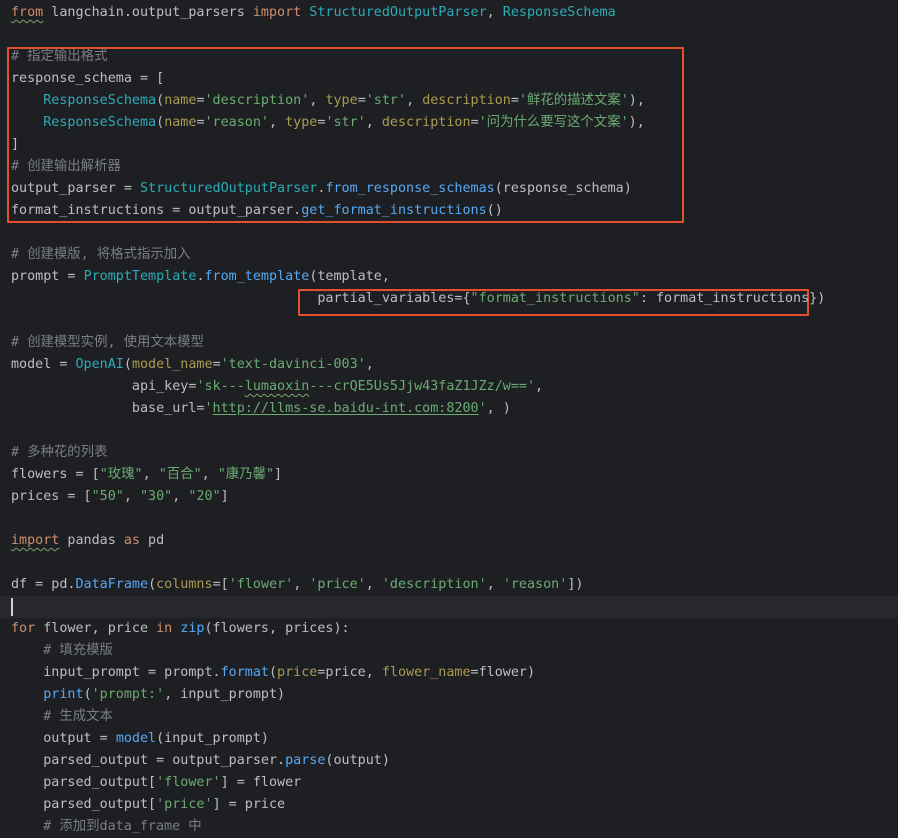 The height and width of the screenshot is (838, 898). What do you see at coordinates (101, 255) in the screenshot?
I see `code-line: # 创建模版, 将格式指示加入` at bounding box center [101, 255].